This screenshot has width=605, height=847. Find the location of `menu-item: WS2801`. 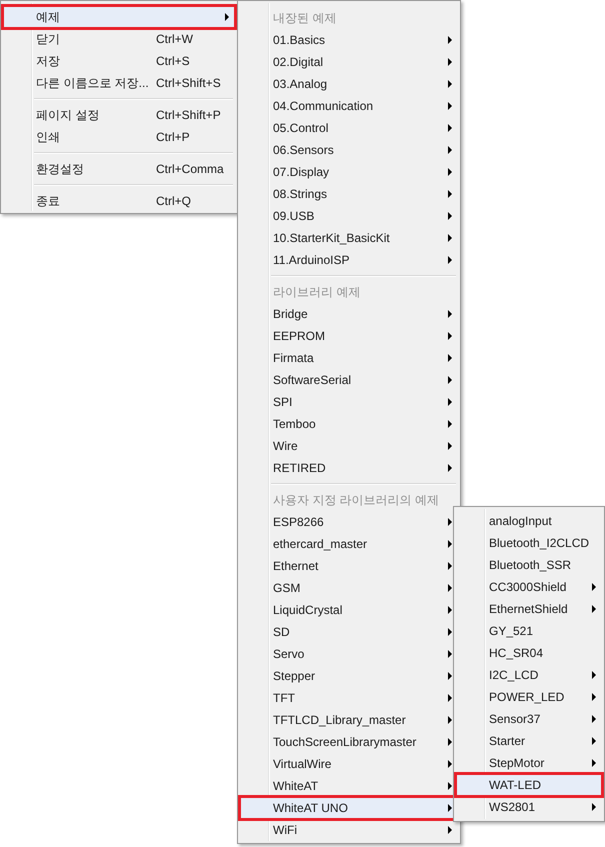

menu-item: WS2801 is located at coordinates (529, 807).